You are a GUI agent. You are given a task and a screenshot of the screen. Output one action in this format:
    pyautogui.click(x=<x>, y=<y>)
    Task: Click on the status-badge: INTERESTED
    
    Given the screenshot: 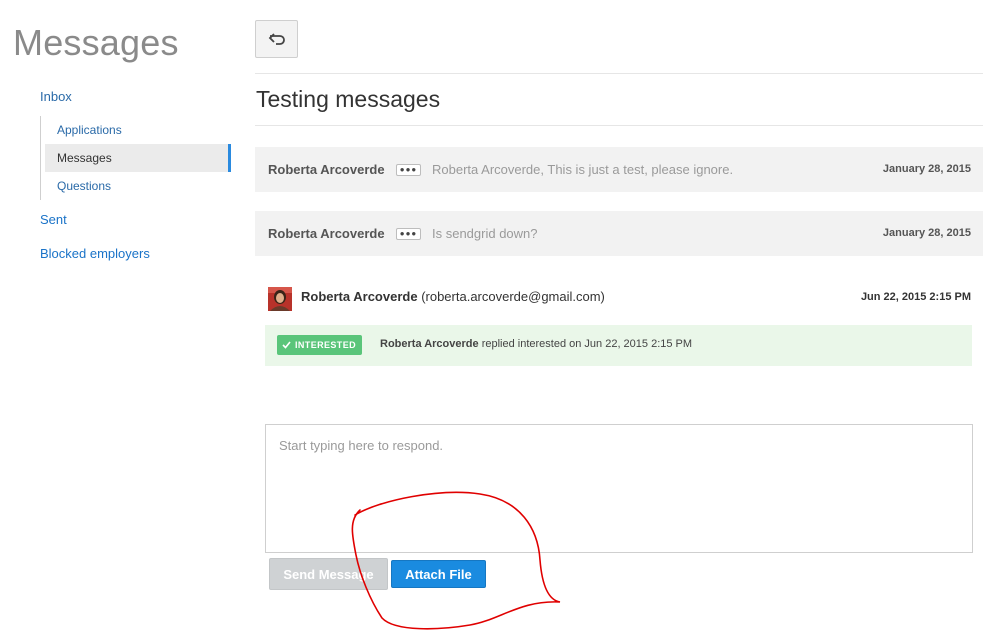 What is the action you would take?
    pyautogui.click(x=320, y=345)
    